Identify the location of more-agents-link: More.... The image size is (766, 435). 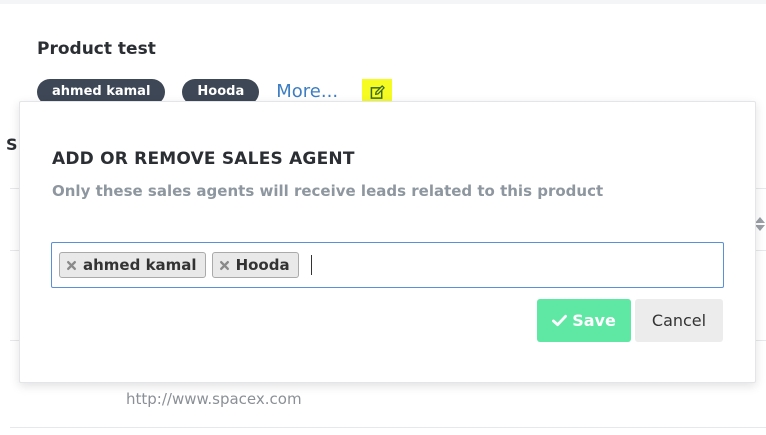
(307, 91).